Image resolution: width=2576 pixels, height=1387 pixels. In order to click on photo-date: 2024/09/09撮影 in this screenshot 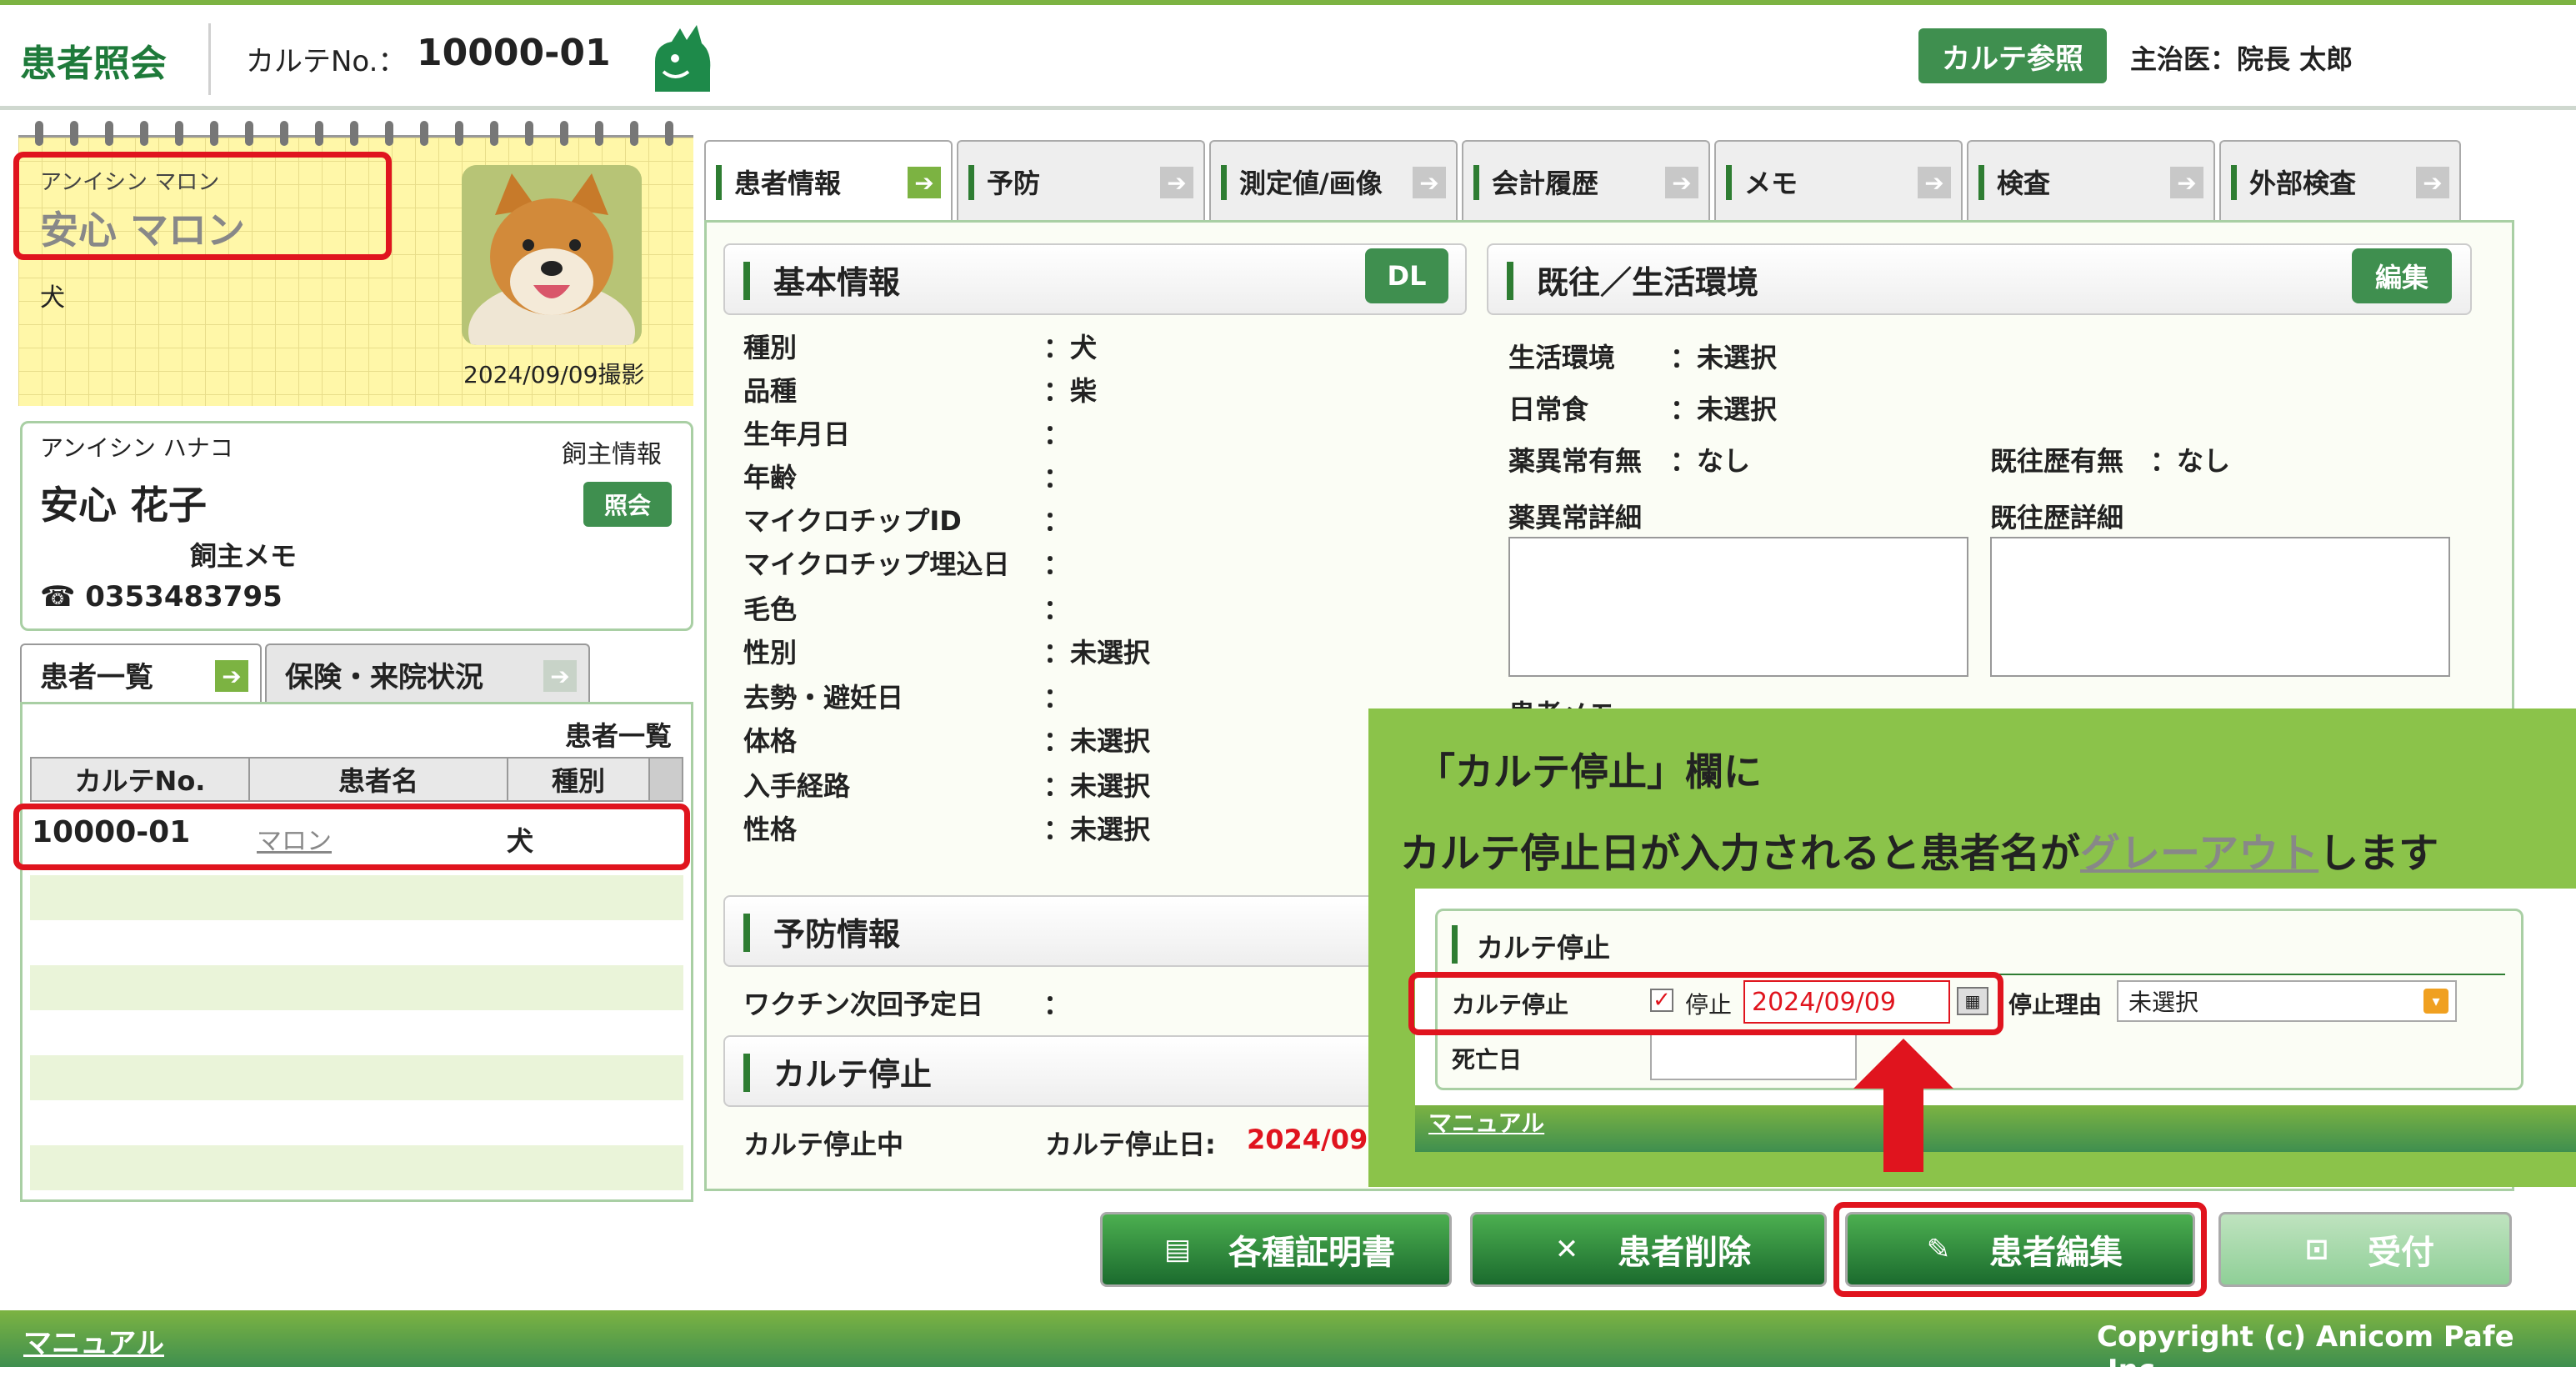, I will do `click(554, 374)`.